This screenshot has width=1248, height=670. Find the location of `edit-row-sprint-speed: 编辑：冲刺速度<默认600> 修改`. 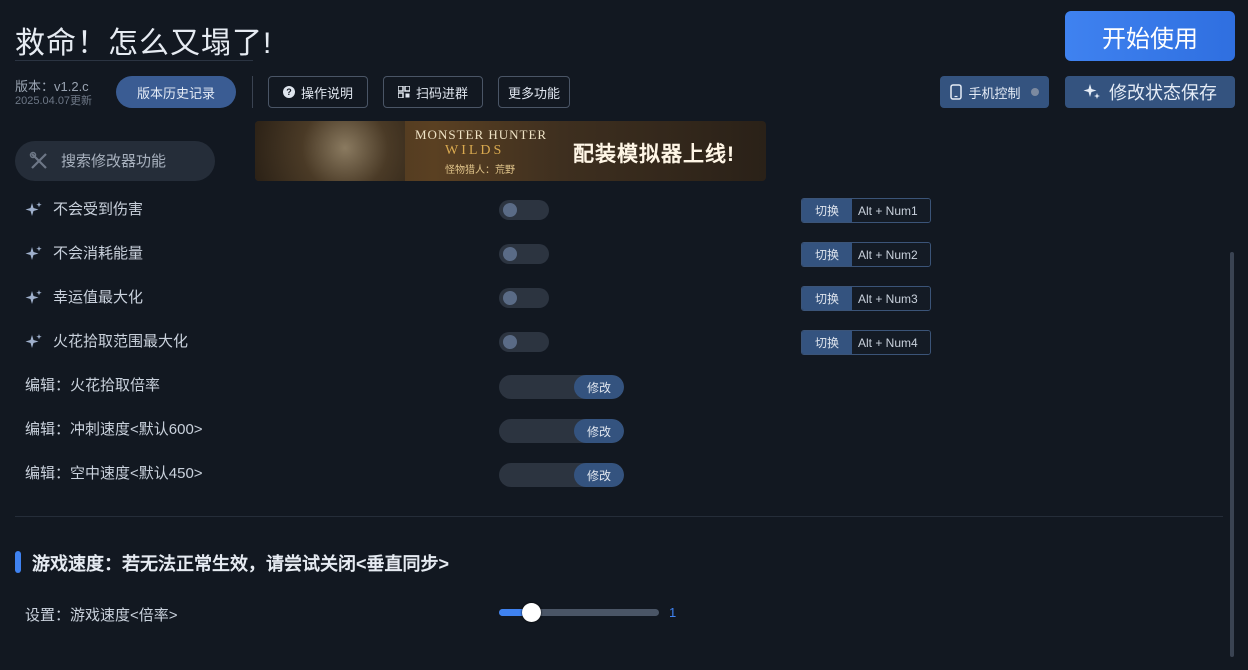

edit-row-sprint-speed: 编辑：冲刺速度<默认600> 修改 is located at coordinates (620, 430).